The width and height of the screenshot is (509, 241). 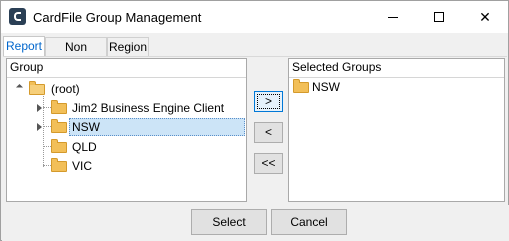 I want to click on tree-node-label: NSW, so click(x=86, y=127).